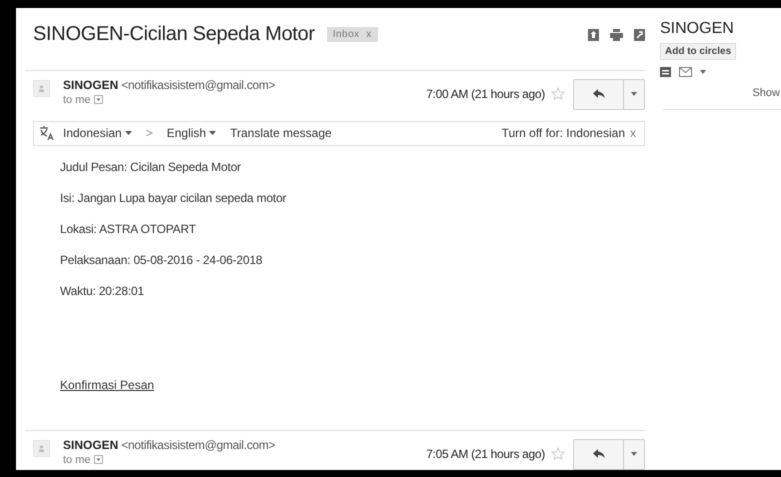 The width and height of the screenshot is (781, 477). I want to click on turn-off-link: Turn off for: Indonesian, so click(563, 133).